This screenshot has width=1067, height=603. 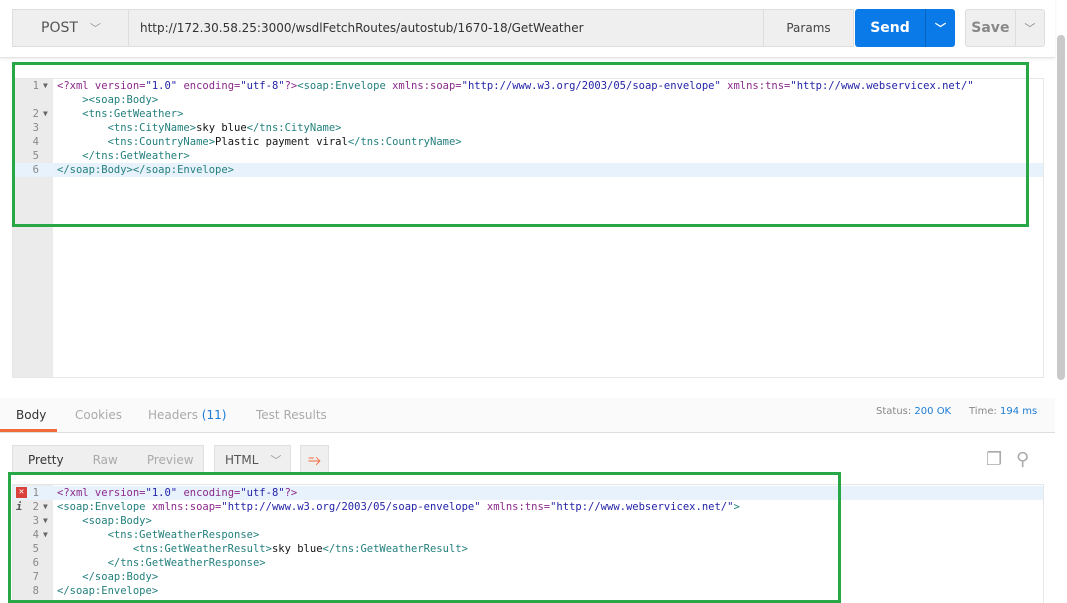 I want to click on time-readout: Time: 194 ms, so click(x=1003, y=411).